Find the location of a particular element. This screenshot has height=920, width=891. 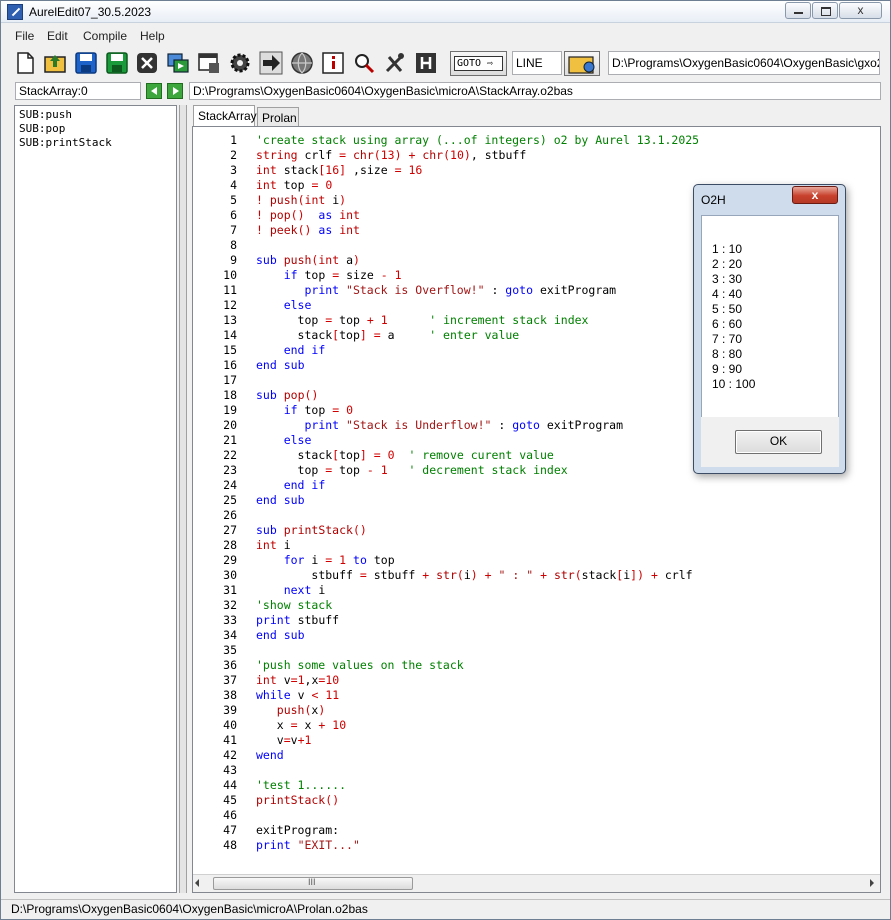

code-line: printStack() is located at coordinates (297, 800).